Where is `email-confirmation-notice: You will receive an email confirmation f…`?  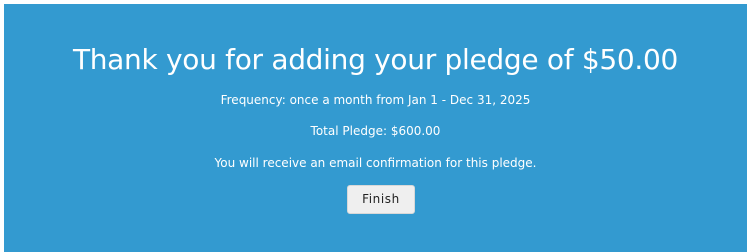 email-confirmation-notice: You will receive an email confirmation f… is located at coordinates (375, 163).